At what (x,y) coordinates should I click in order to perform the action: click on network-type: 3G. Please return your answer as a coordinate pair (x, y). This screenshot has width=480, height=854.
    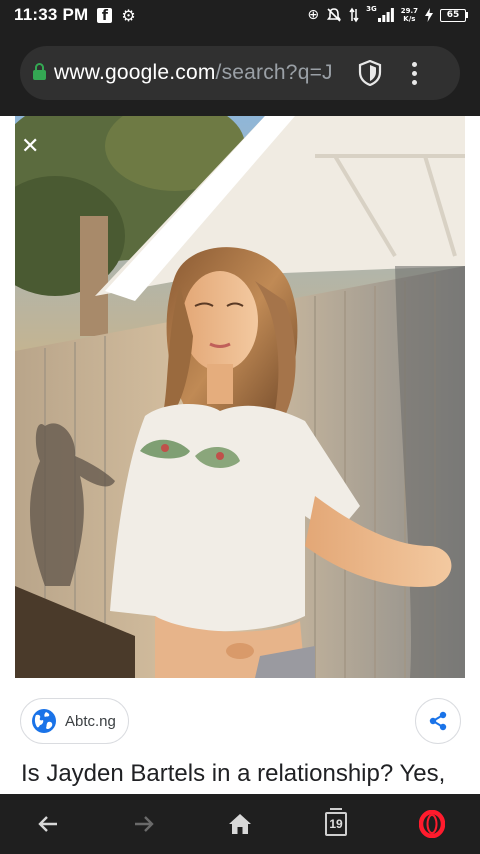
    Looking at the image, I should click on (371, 9).